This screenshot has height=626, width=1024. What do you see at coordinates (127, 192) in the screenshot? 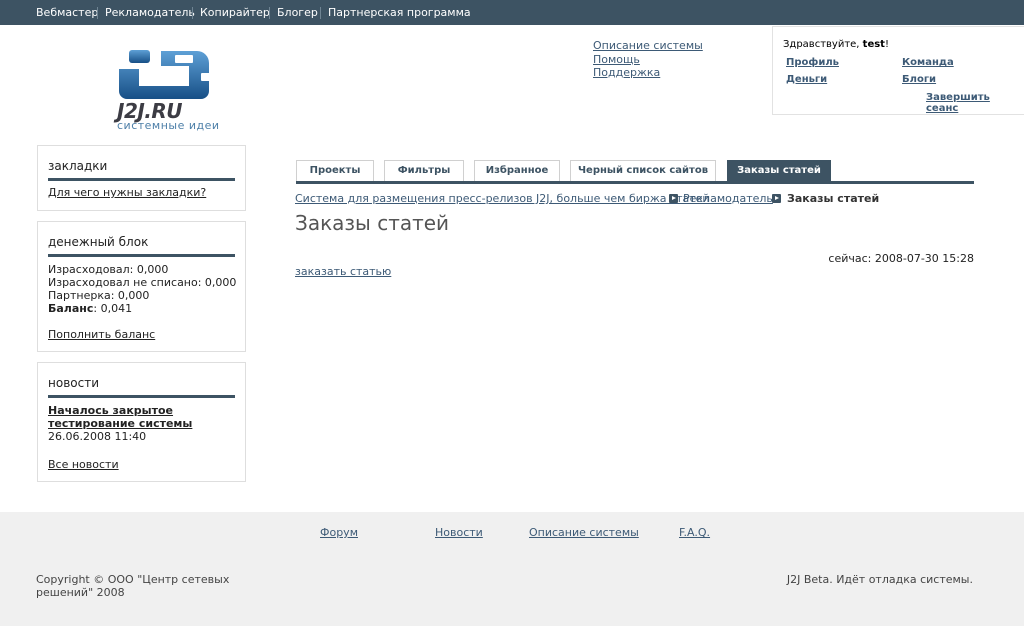
I see `bookmarks-help-link: Для чего нужны закладки?` at bounding box center [127, 192].